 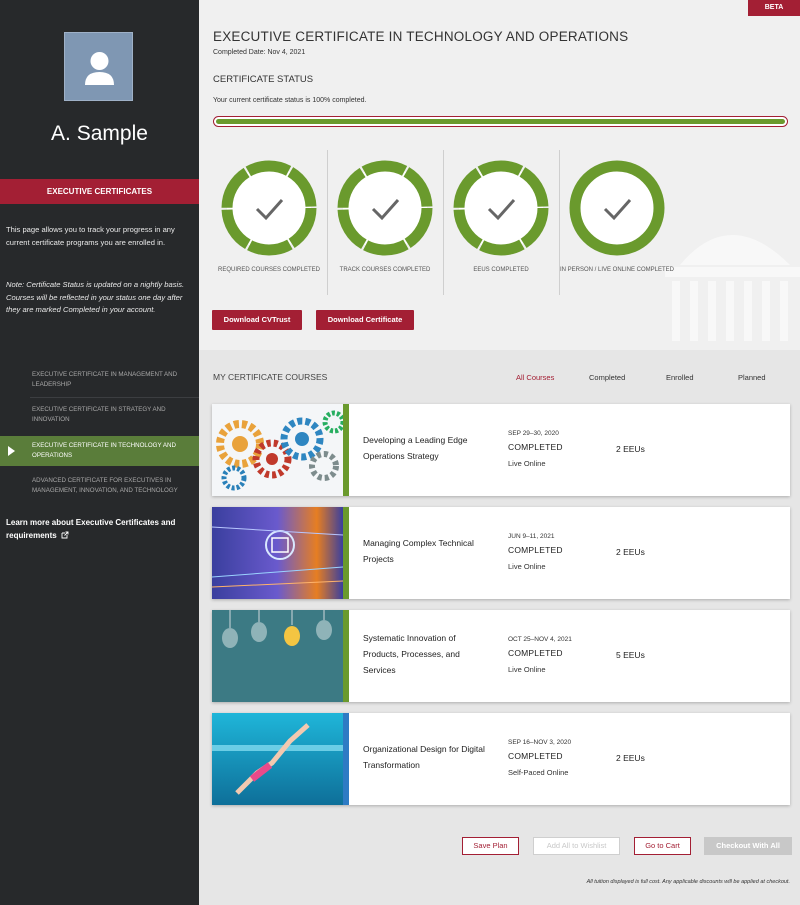 What do you see at coordinates (617, 270) in the screenshot?
I see `stat-label: IN PERSON / LIVE ONLINE COMPLETED` at bounding box center [617, 270].